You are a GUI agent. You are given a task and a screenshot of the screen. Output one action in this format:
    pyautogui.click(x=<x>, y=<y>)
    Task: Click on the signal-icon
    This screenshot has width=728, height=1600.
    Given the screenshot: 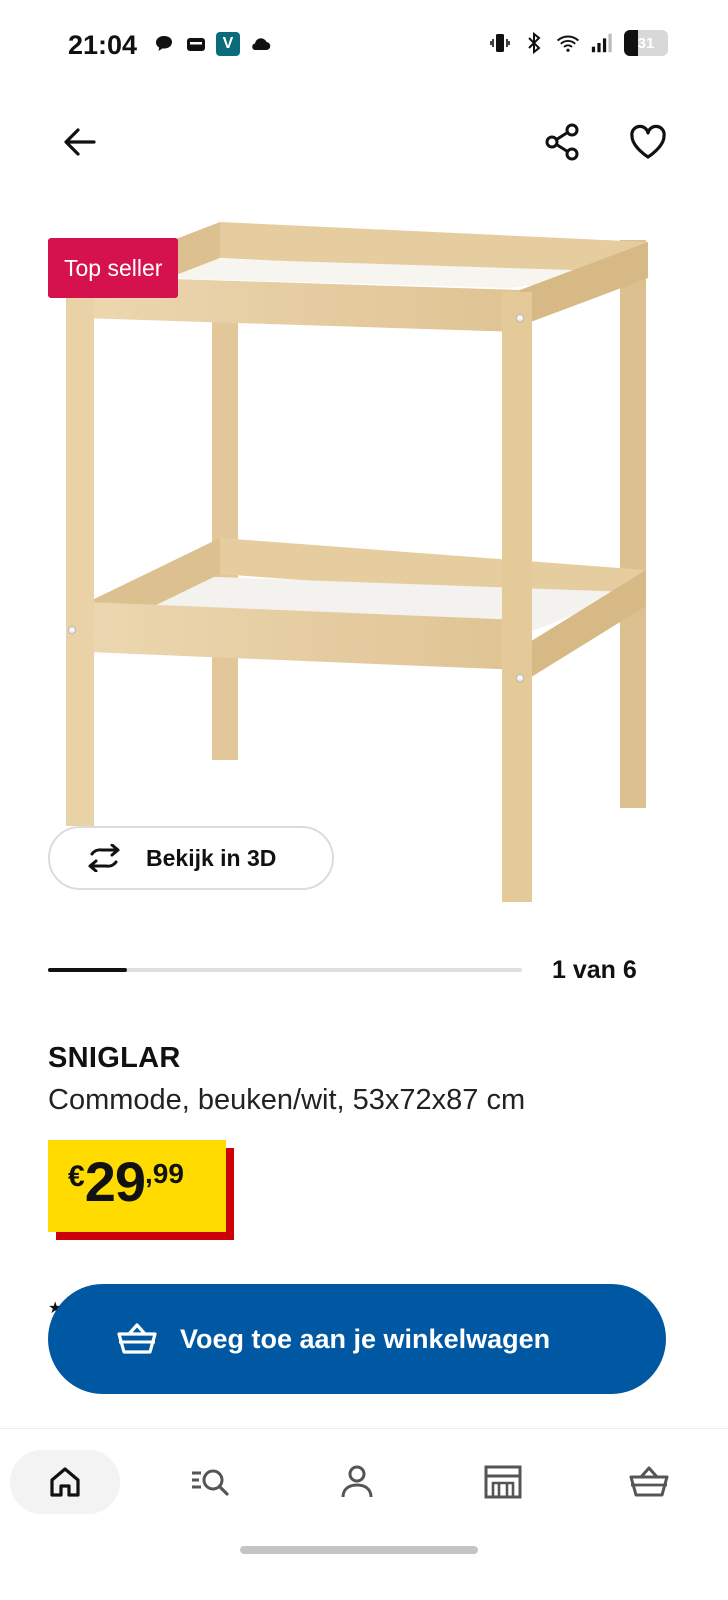 What is the action you would take?
    pyautogui.click(x=602, y=43)
    